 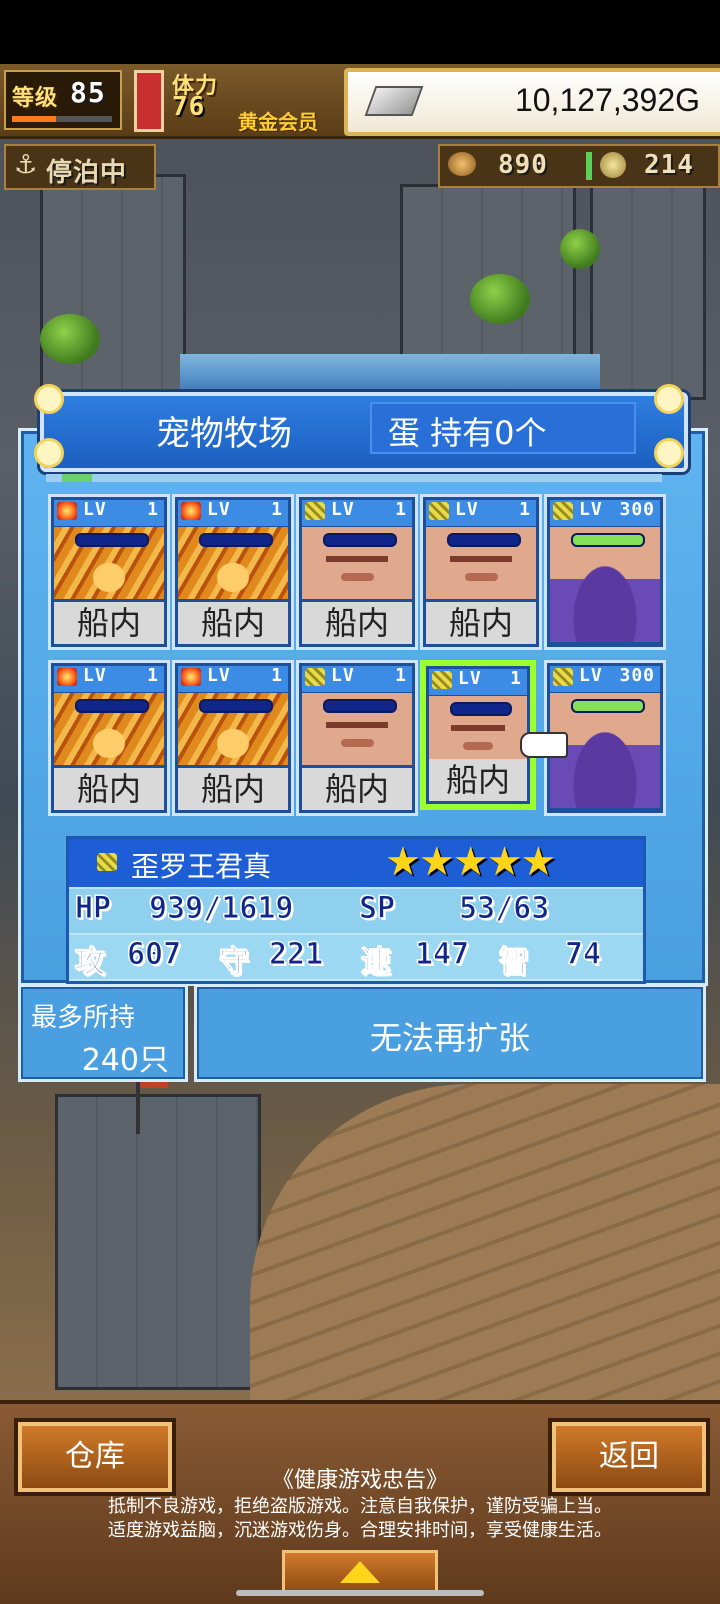 What do you see at coordinates (296, 955) in the screenshot?
I see `def-value: 221` at bounding box center [296, 955].